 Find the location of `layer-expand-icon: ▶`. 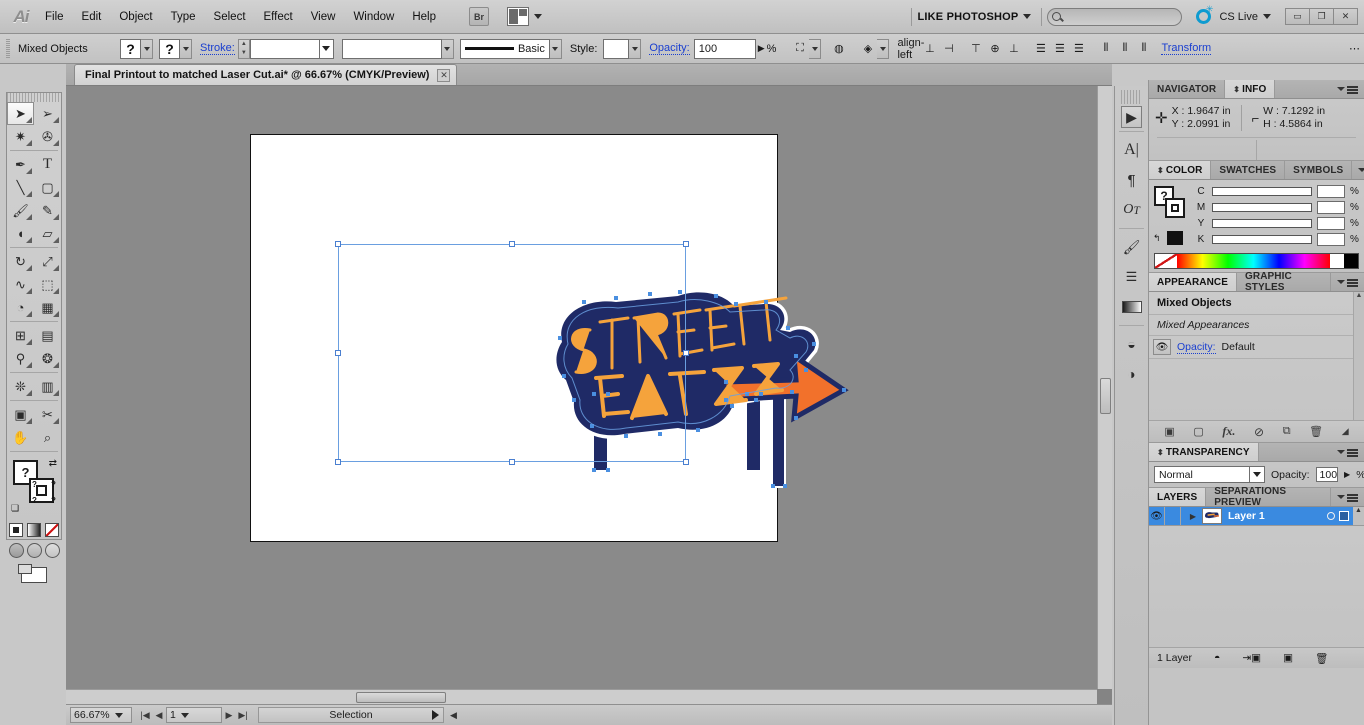

layer-expand-icon: ▶ is located at coordinates (1193, 516).